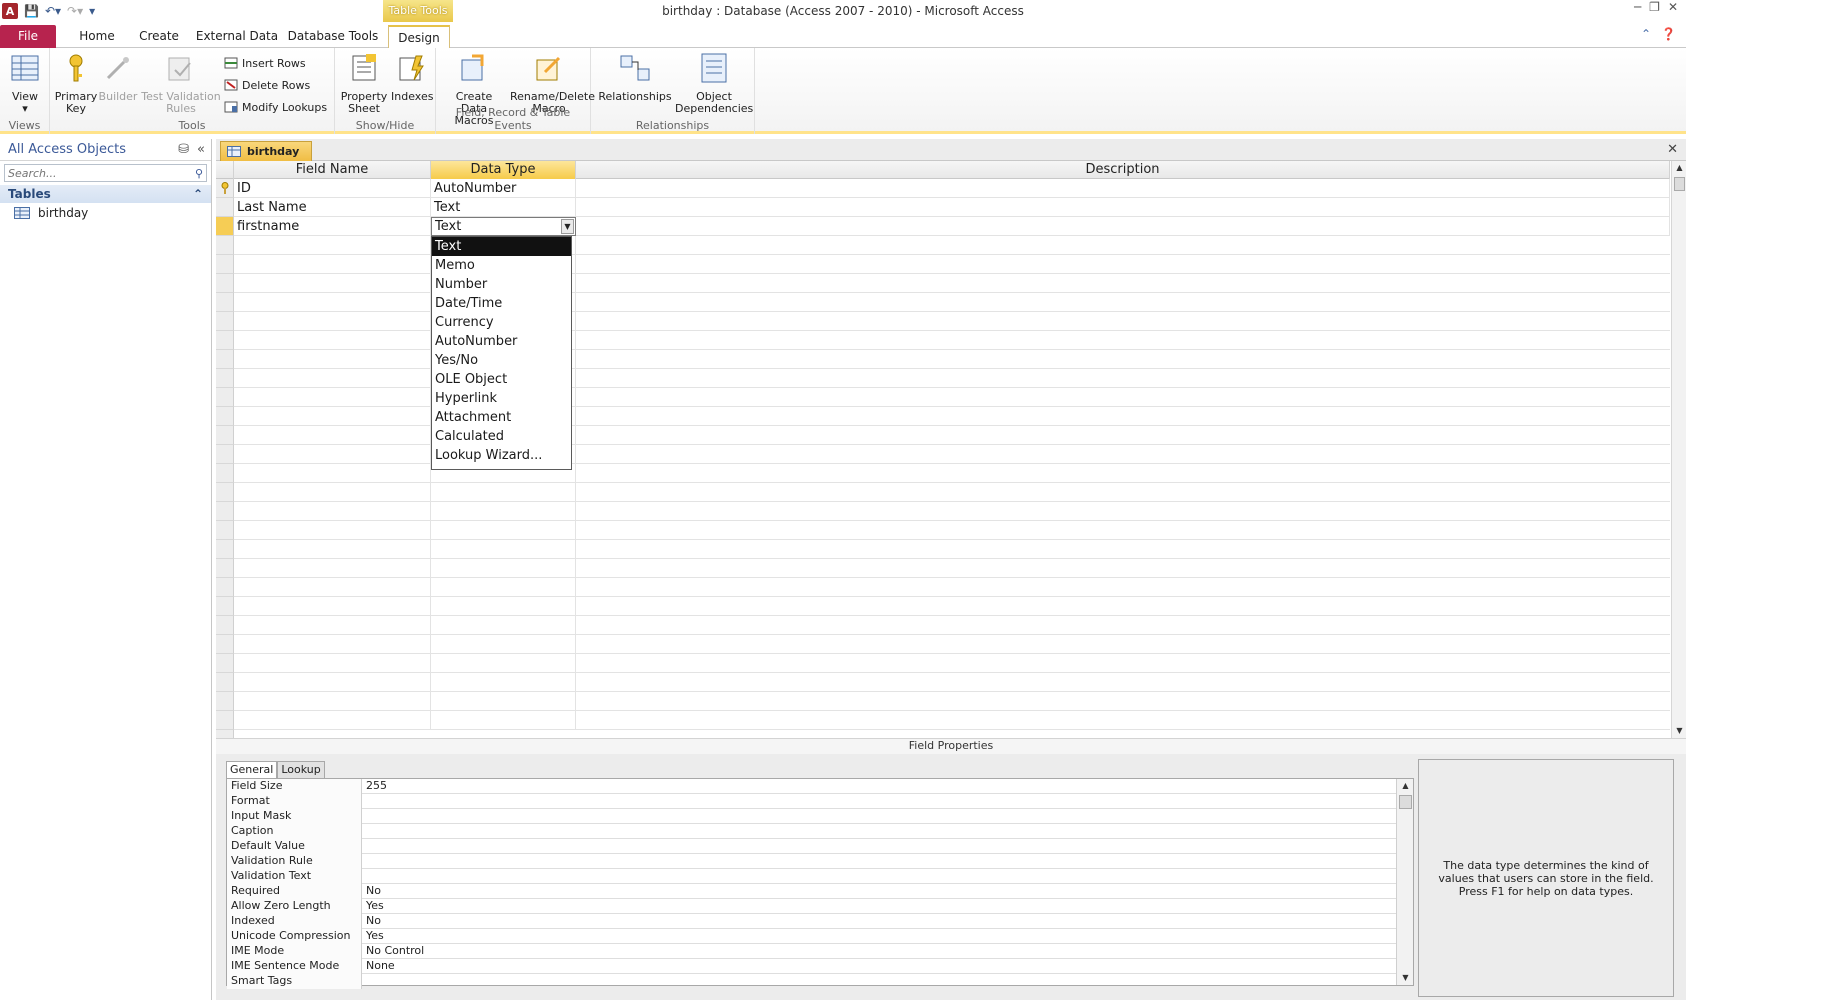 The width and height of the screenshot is (1824, 1000). Describe the element at coordinates (364, 83) in the screenshot. I see `property-sheet-button: Property Sheet` at that location.